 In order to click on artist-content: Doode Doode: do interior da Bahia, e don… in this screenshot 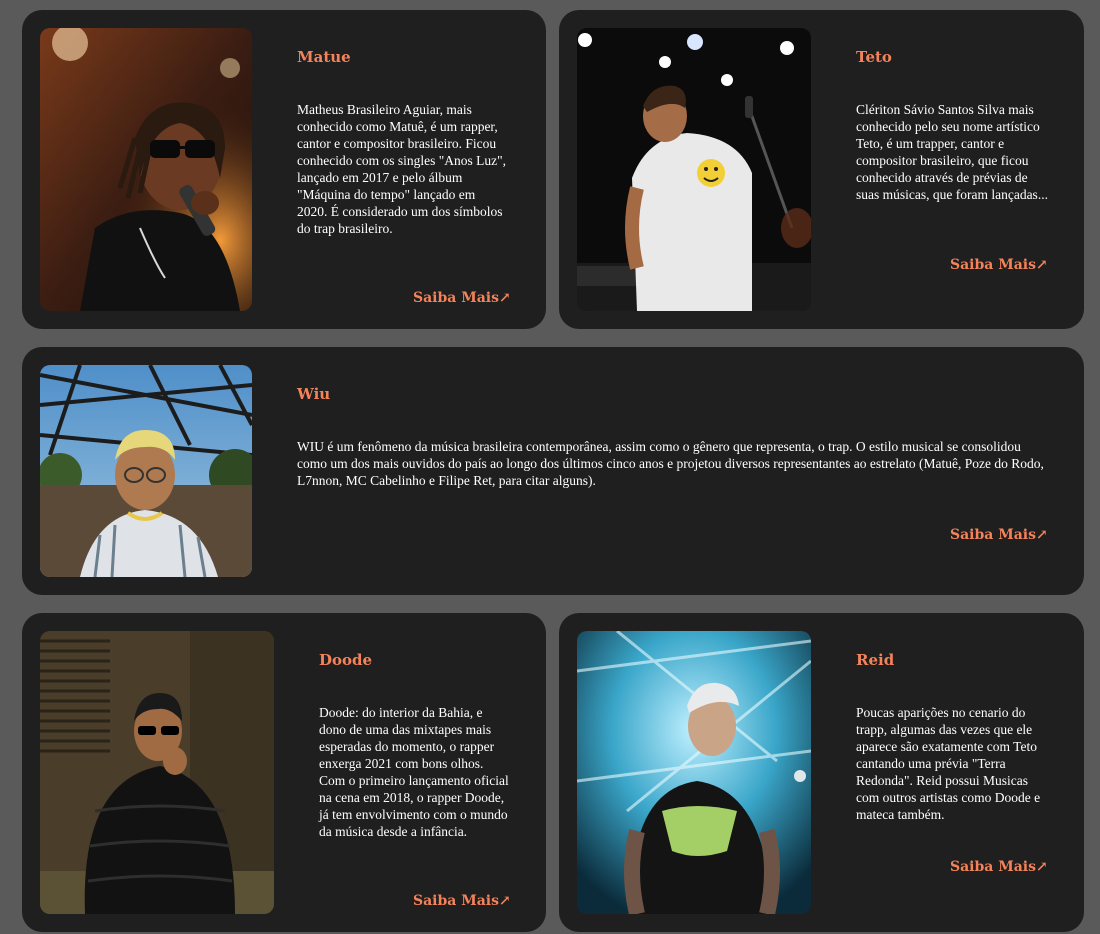, I will do `click(419, 786)`.